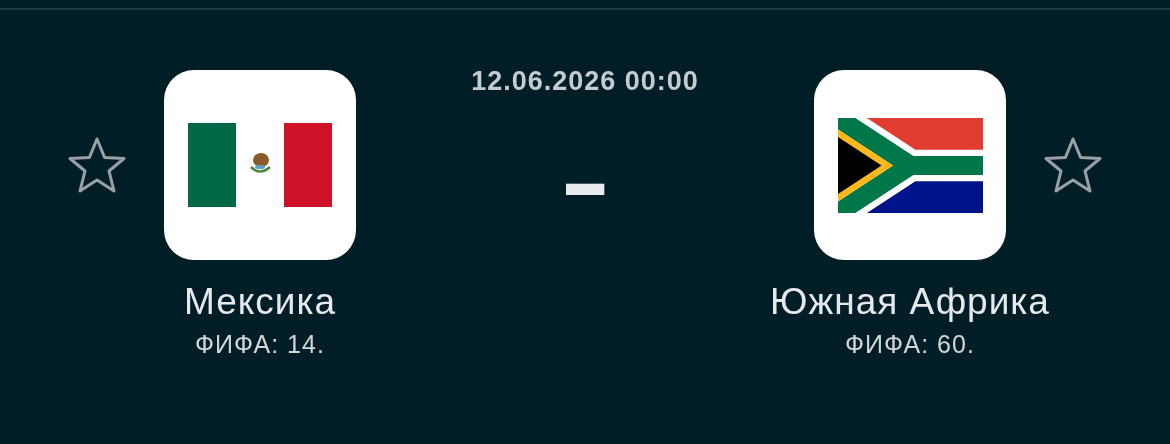 Image resolution: width=1170 pixels, height=444 pixels. I want to click on team-name: Южная Африка, so click(910, 302).